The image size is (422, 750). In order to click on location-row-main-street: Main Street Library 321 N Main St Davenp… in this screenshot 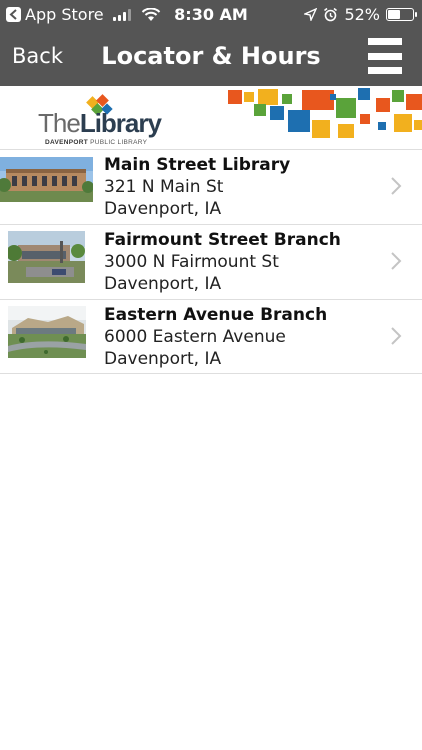, I will do `click(211, 186)`.